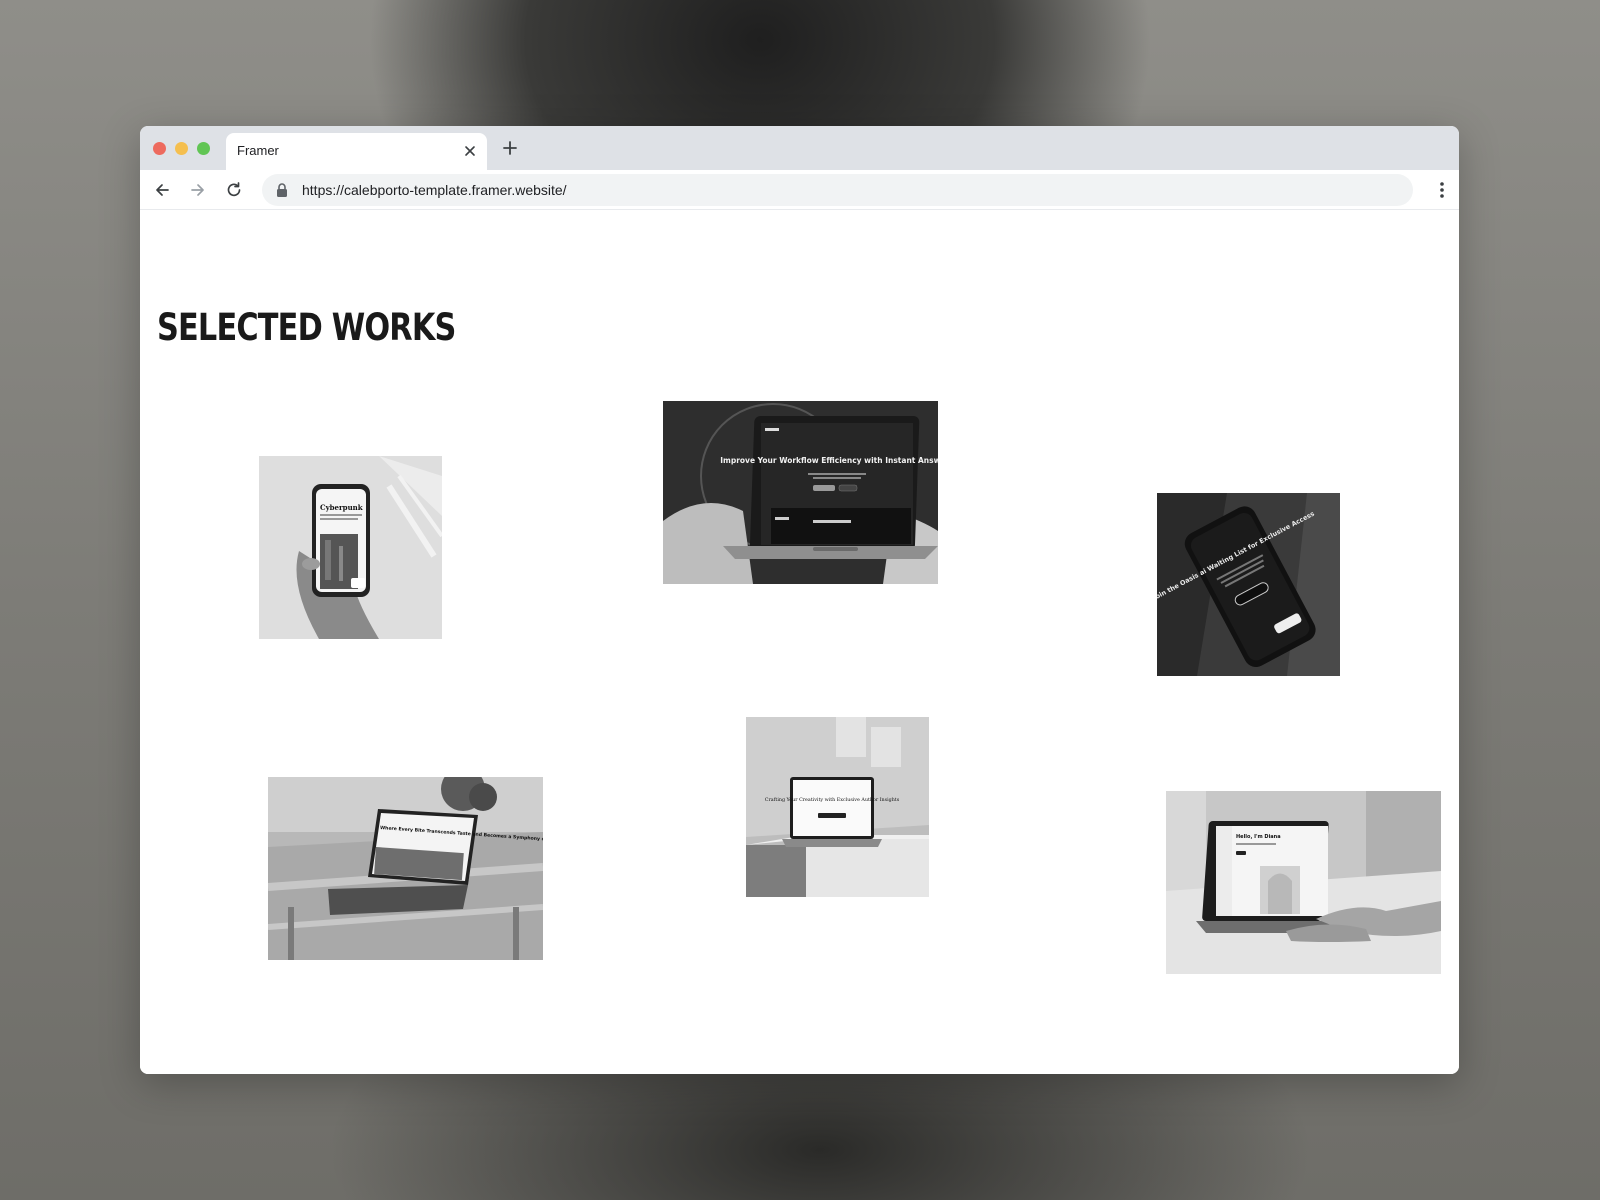 Image resolution: width=1600 pixels, height=1200 pixels. I want to click on close-icon, so click(470, 151).